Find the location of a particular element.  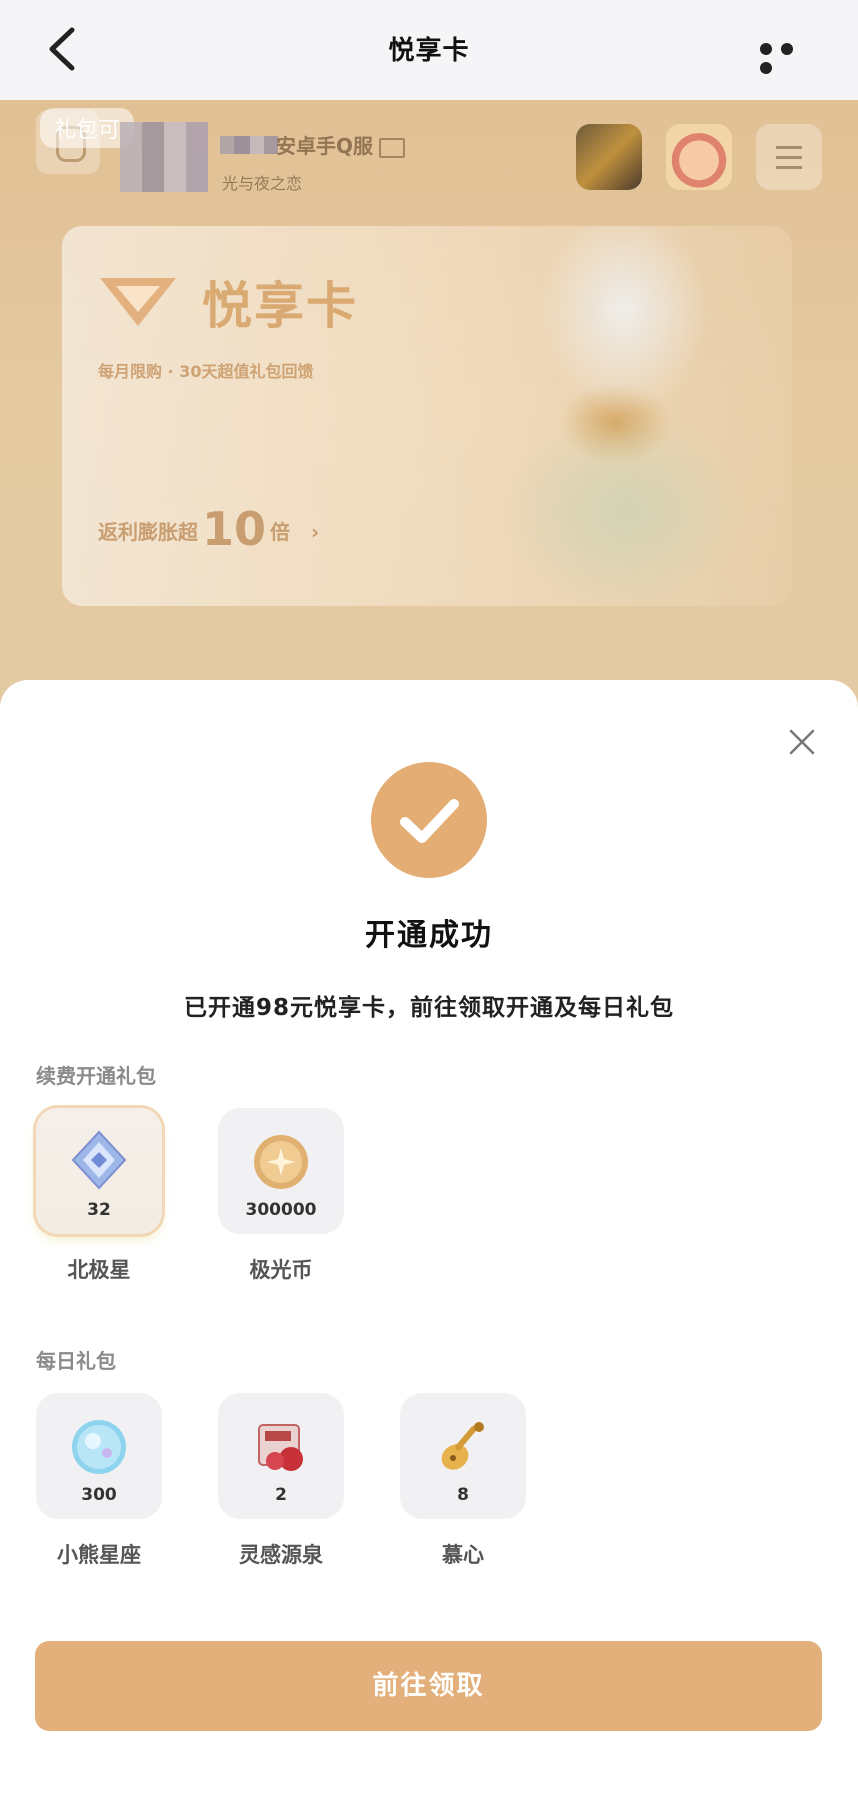

crystal-diamond-icon is located at coordinates (99, 1160).